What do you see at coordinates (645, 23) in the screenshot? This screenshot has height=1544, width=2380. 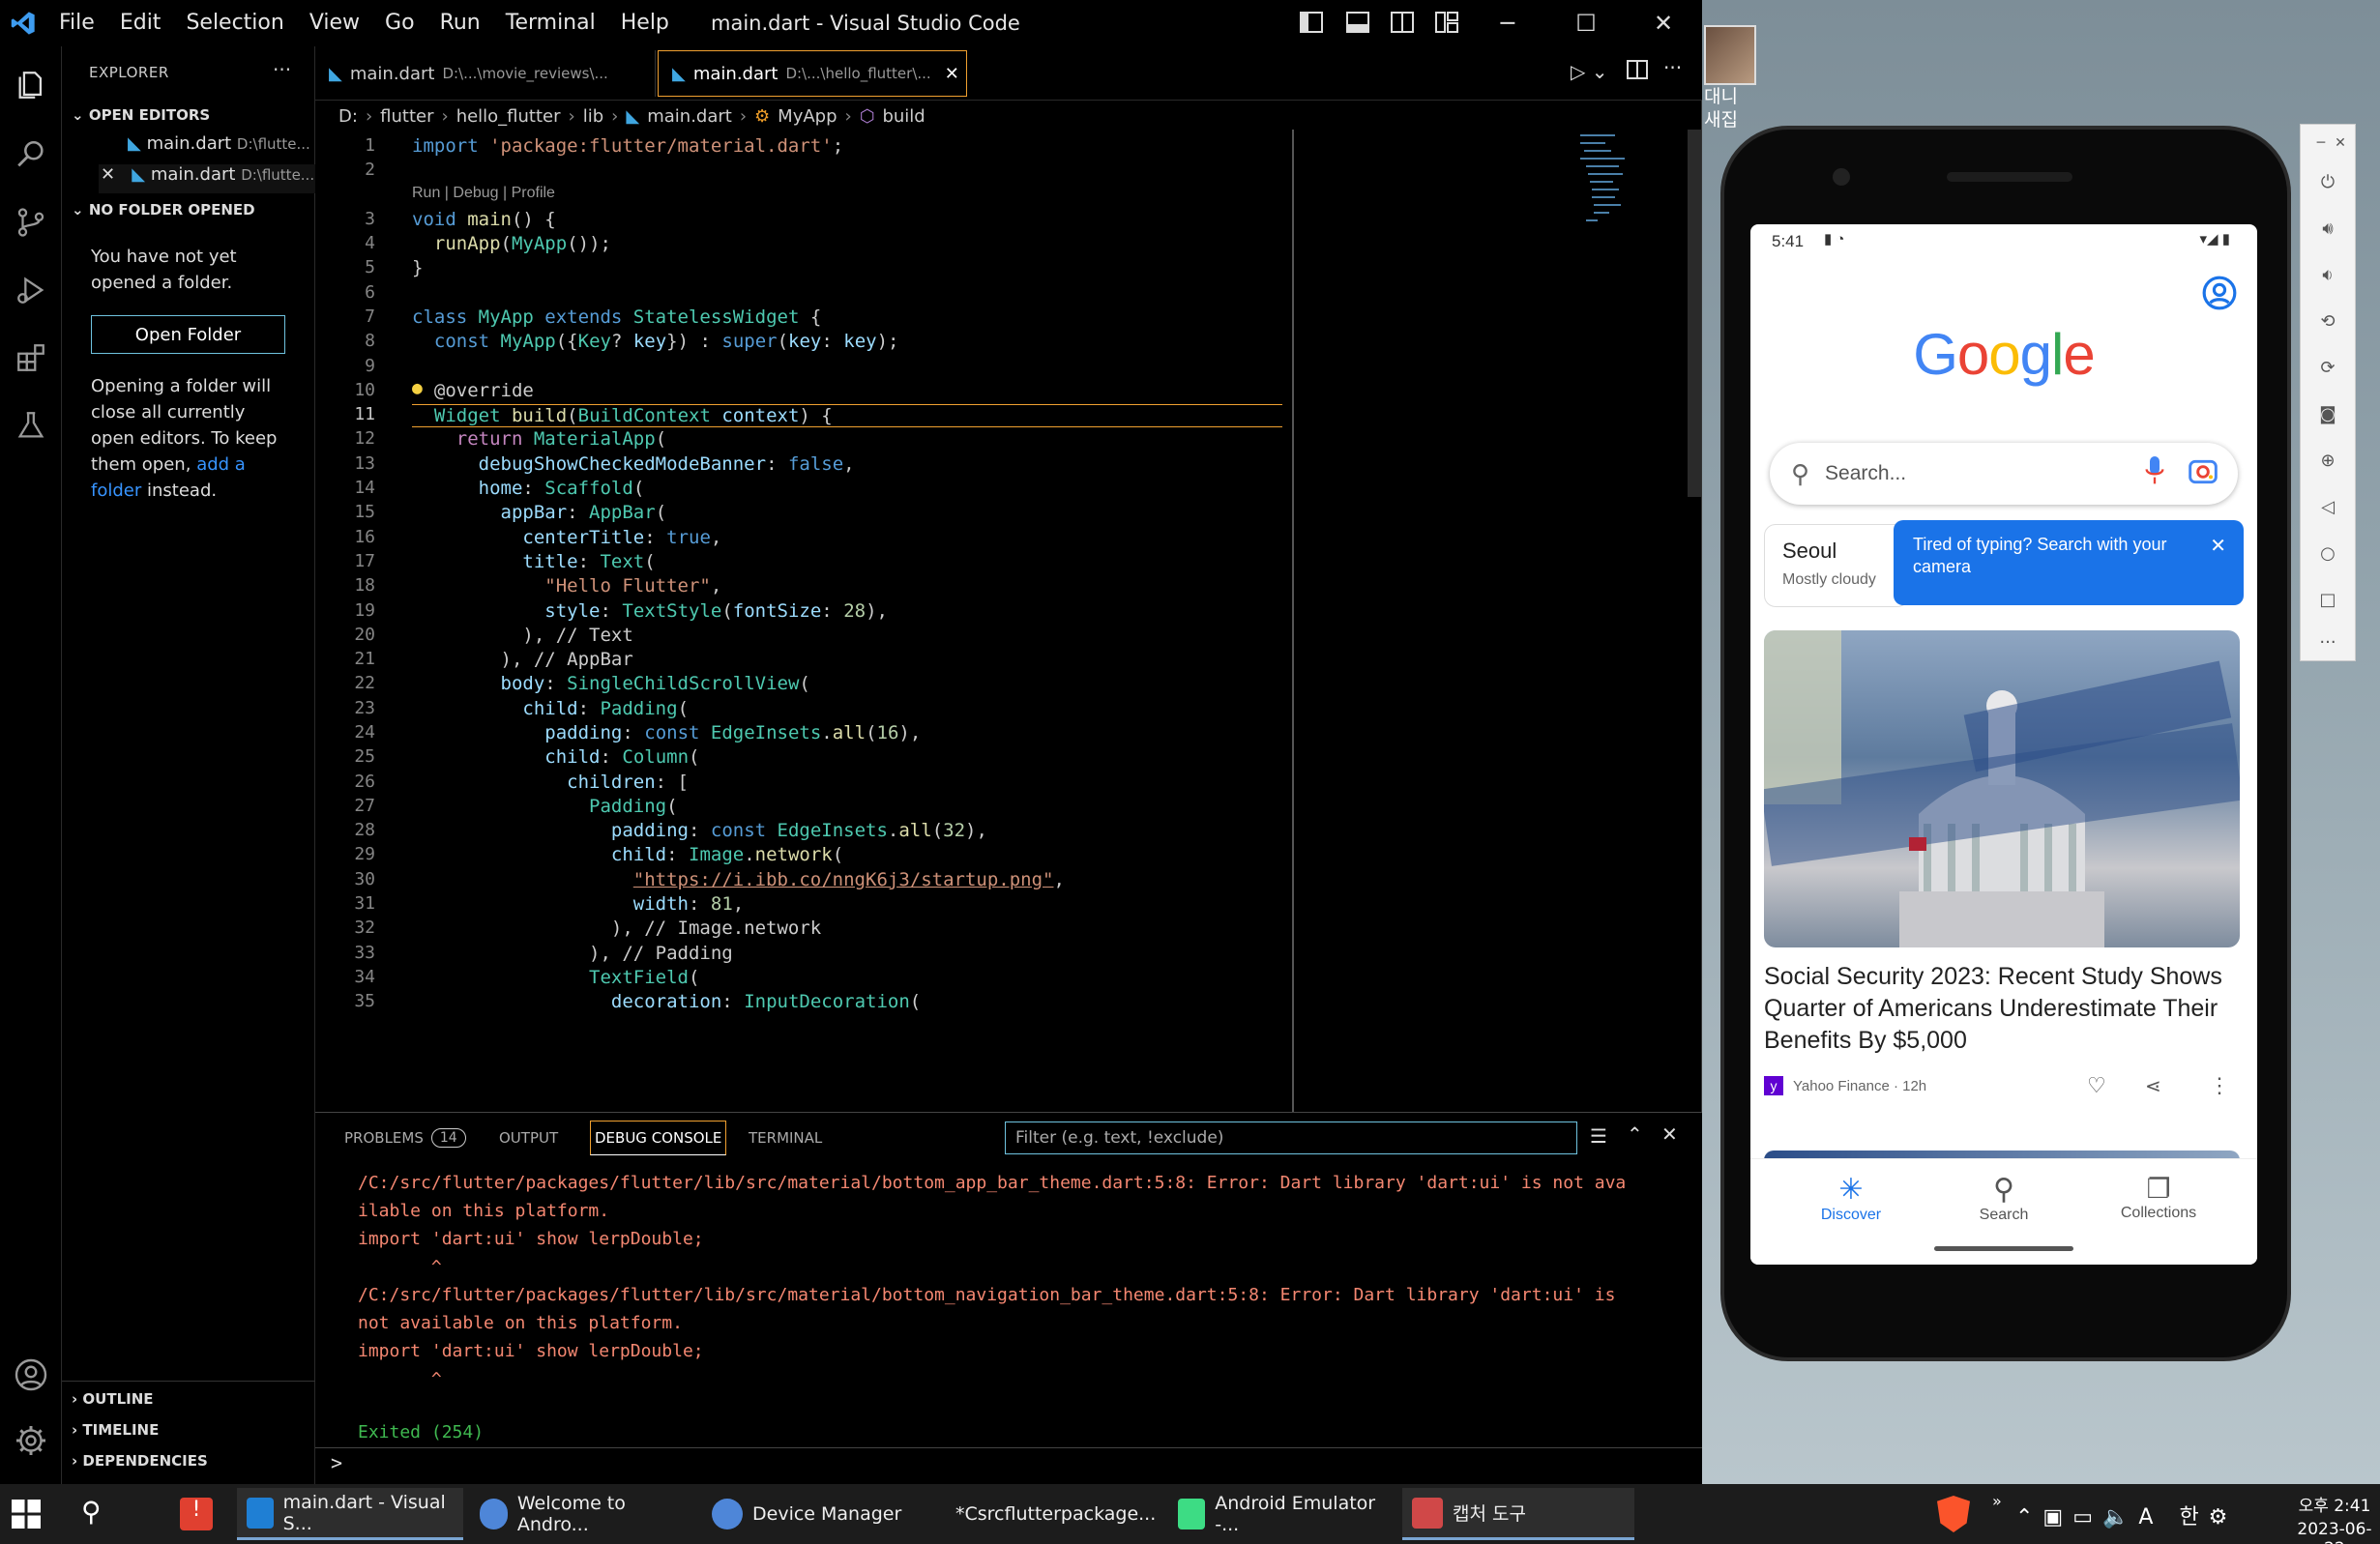 I see `menu-help: Help` at bounding box center [645, 23].